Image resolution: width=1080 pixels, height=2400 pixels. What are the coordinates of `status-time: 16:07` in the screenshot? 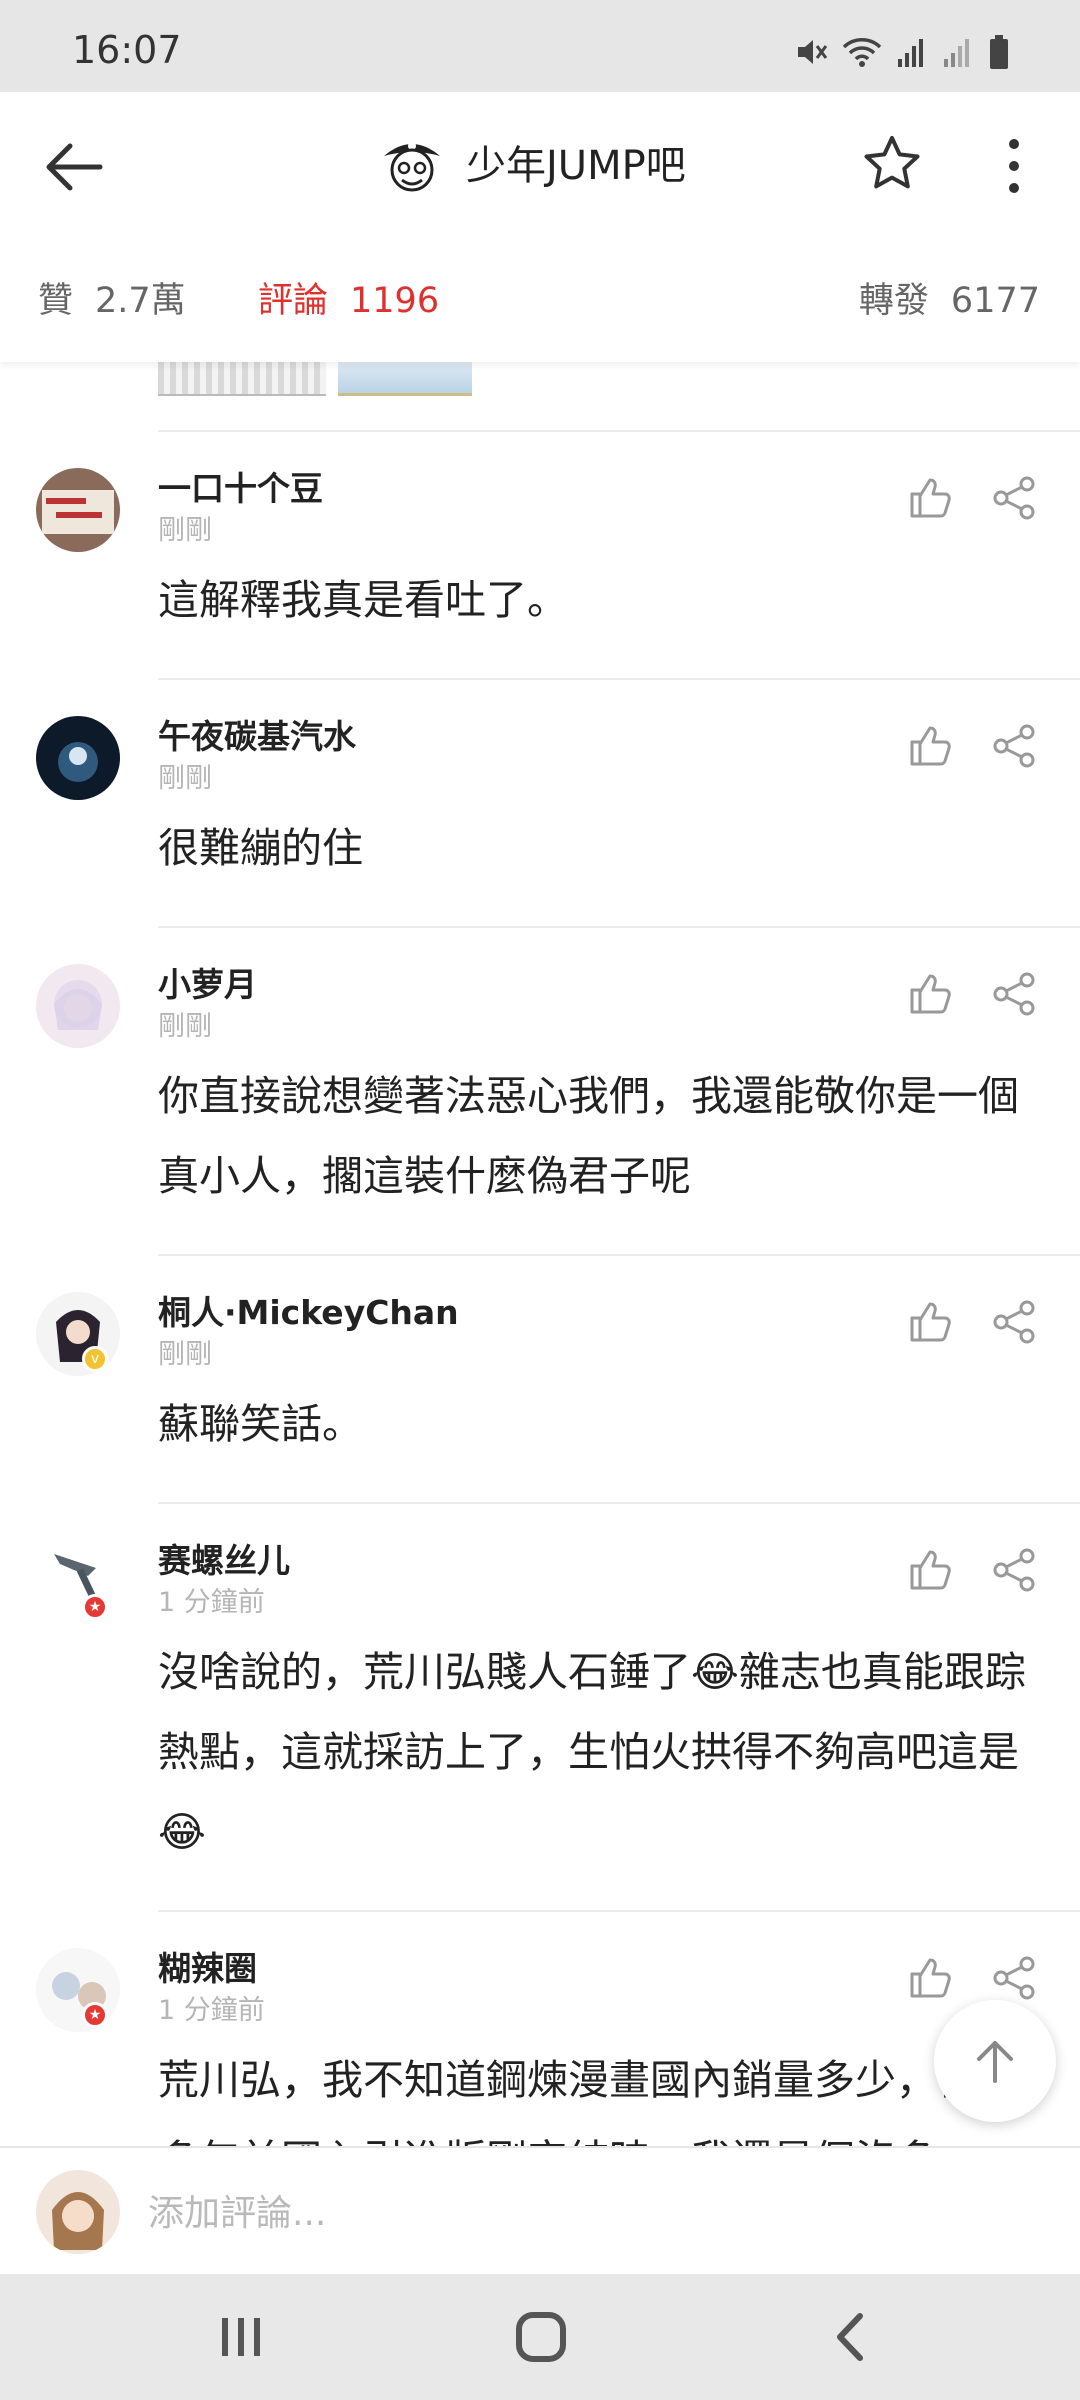 It's located at (127, 50).